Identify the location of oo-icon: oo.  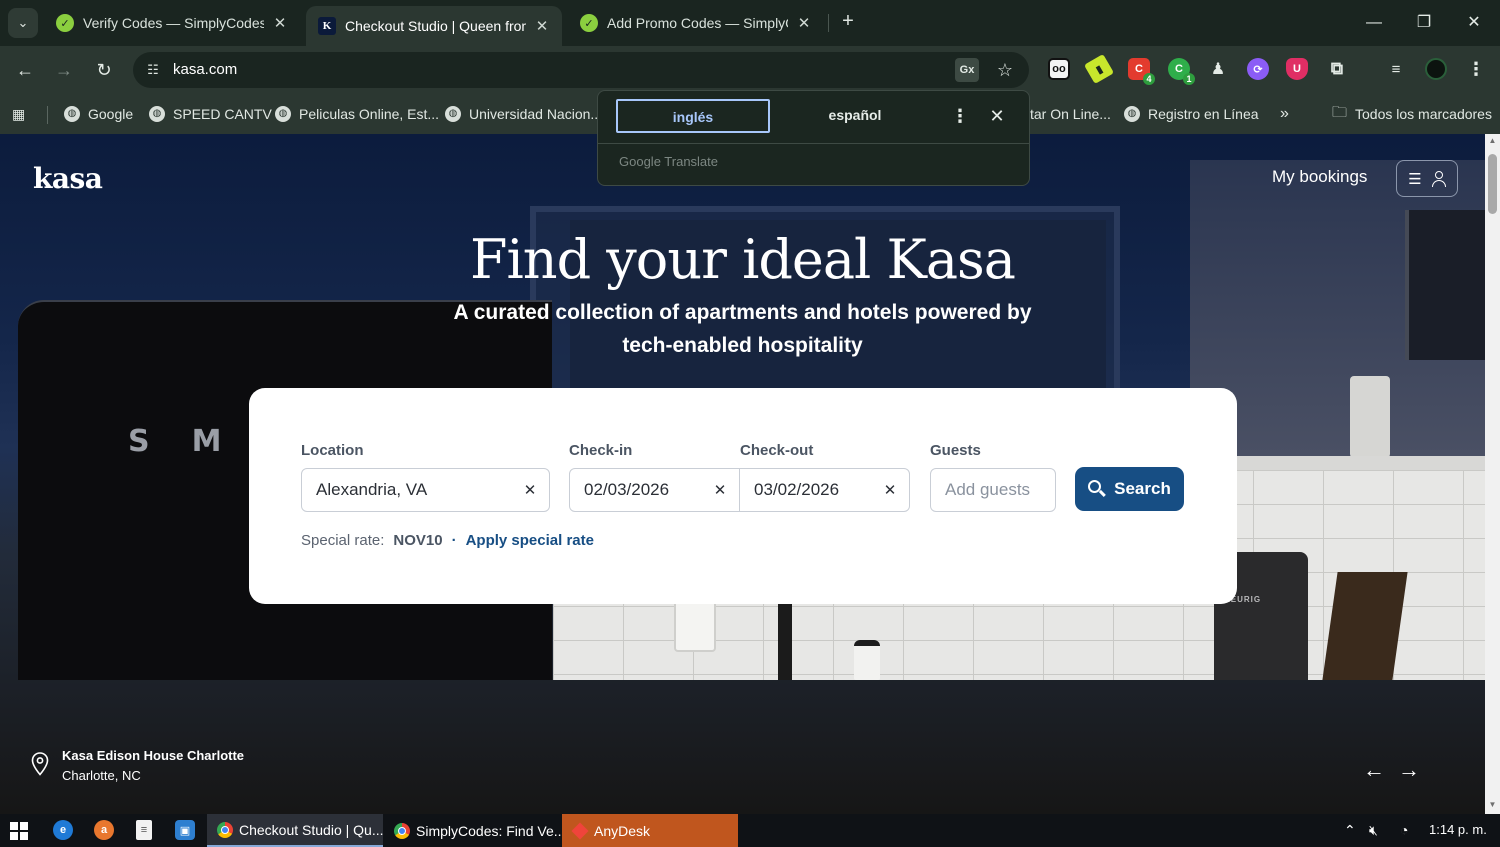
(1059, 69).